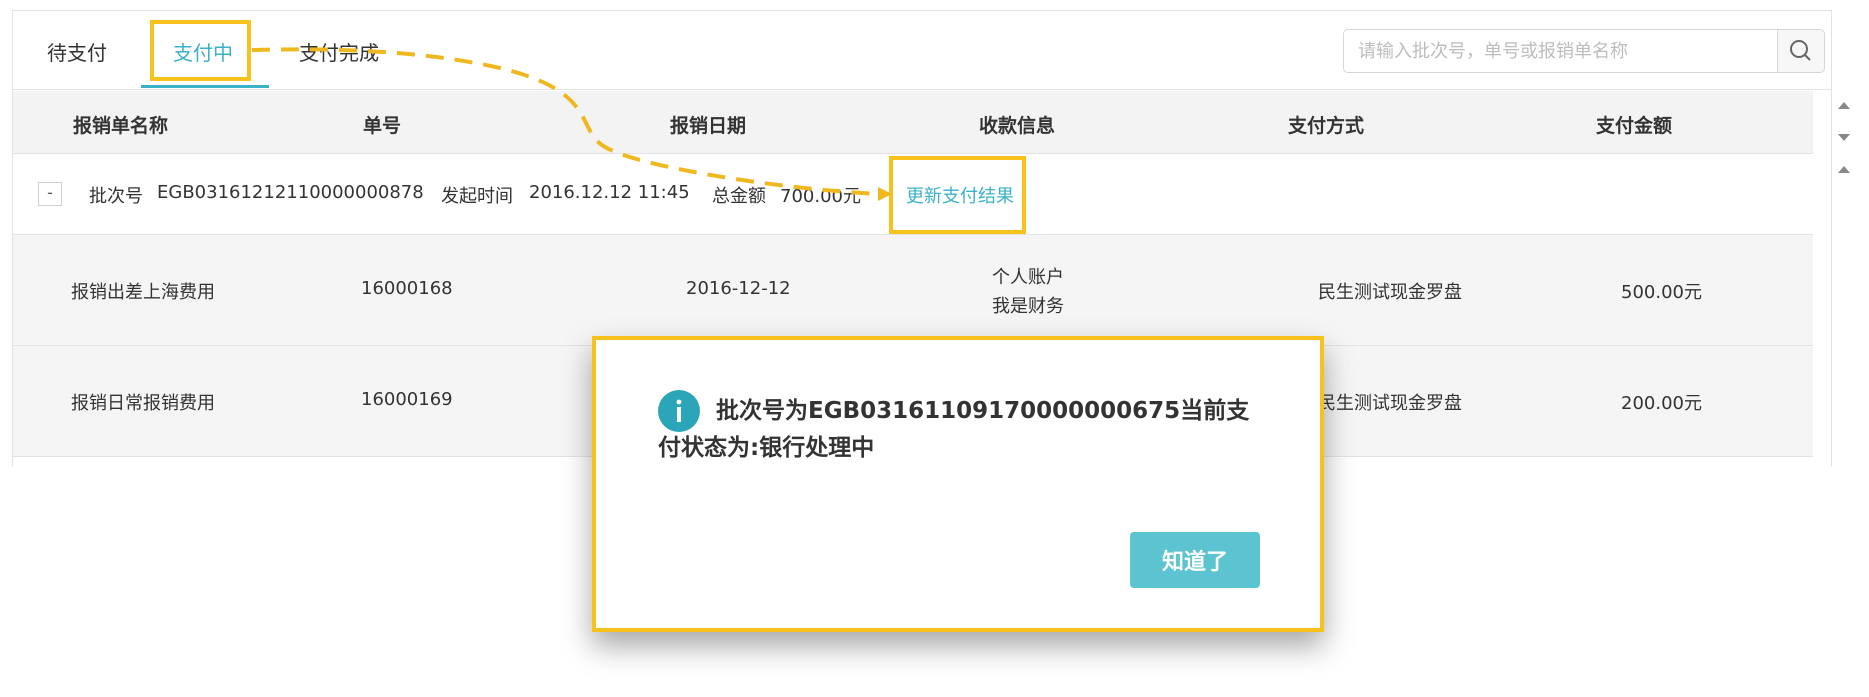 Image resolution: width=1869 pixels, height=697 pixels. I want to click on cell-payment-amount: 200.00元, so click(1661, 403).